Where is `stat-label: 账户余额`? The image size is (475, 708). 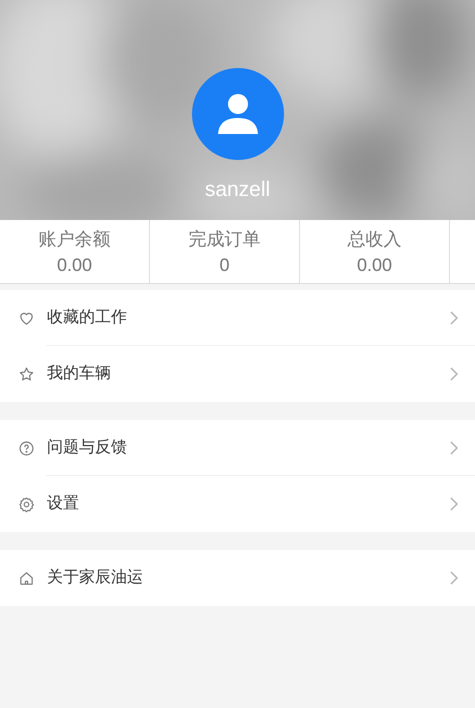 stat-label: 账户余额 is located at coordinates (74, 239).